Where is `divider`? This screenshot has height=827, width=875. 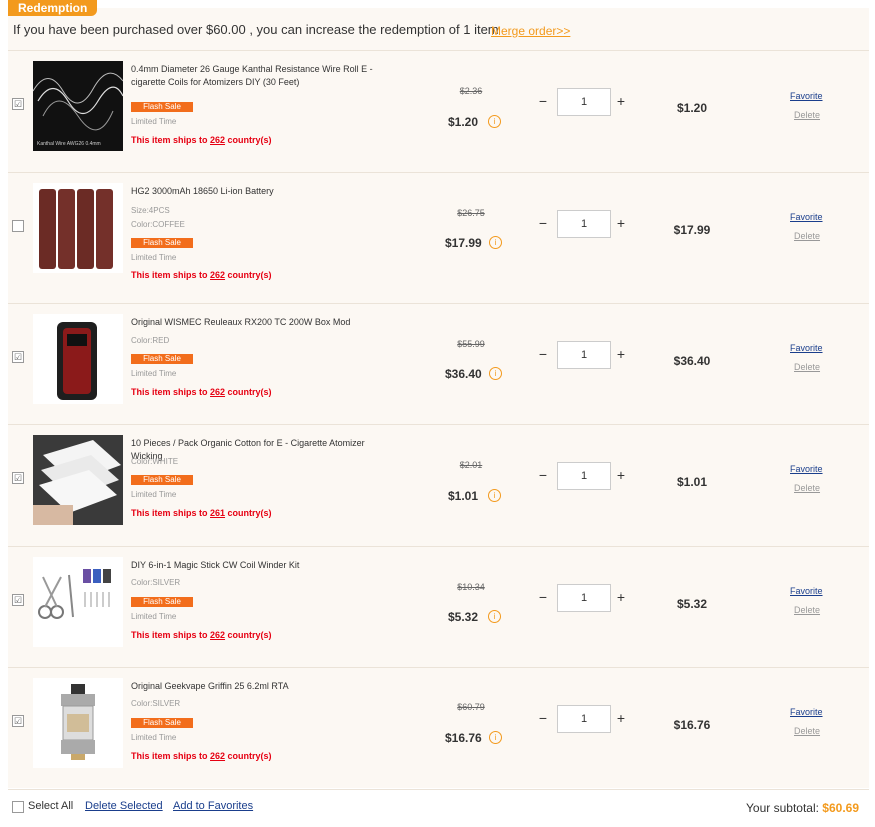 divider is located at coordinates (438, 789).